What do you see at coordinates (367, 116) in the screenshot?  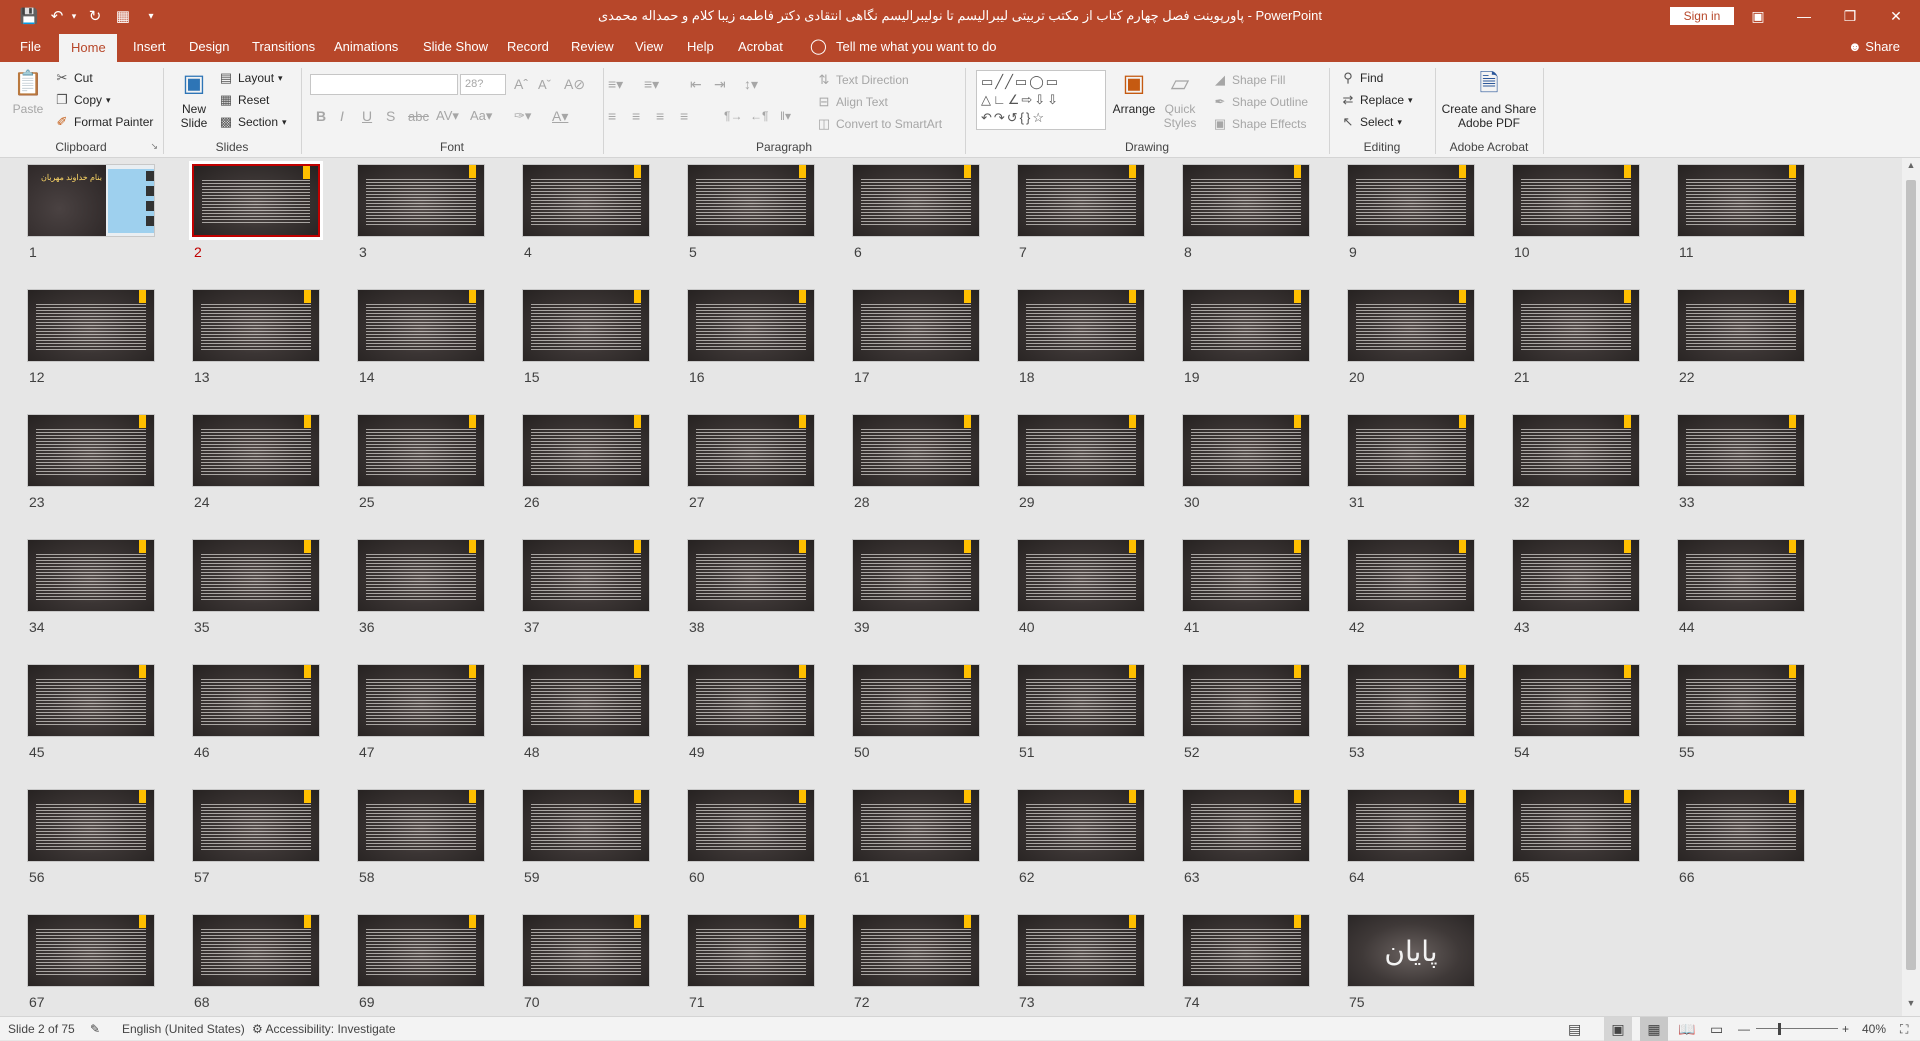 I see `underline-icon: U` at bounding box center [367, 116].